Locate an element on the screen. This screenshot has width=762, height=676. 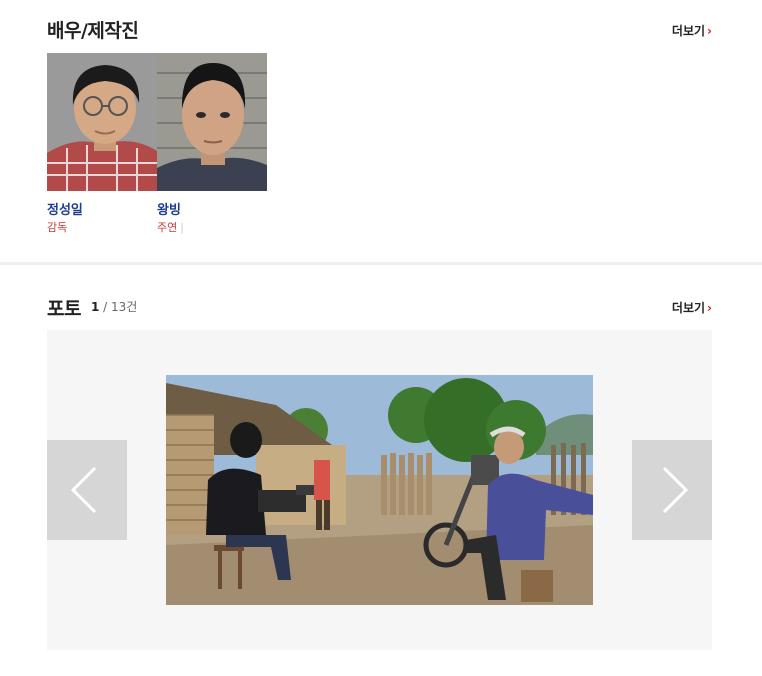
cast-name: 왕빙 is located at coordinates (212, 208).